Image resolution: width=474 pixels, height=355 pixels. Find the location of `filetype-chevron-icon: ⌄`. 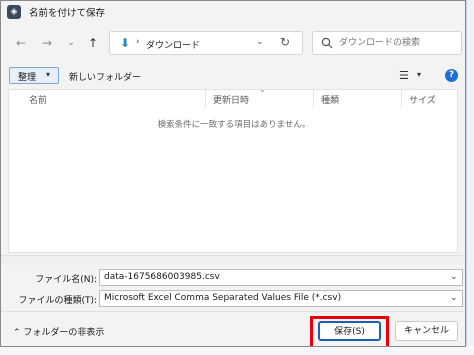

filetype-chevron-icon: ⌄ is located at coordinates (454, 298).